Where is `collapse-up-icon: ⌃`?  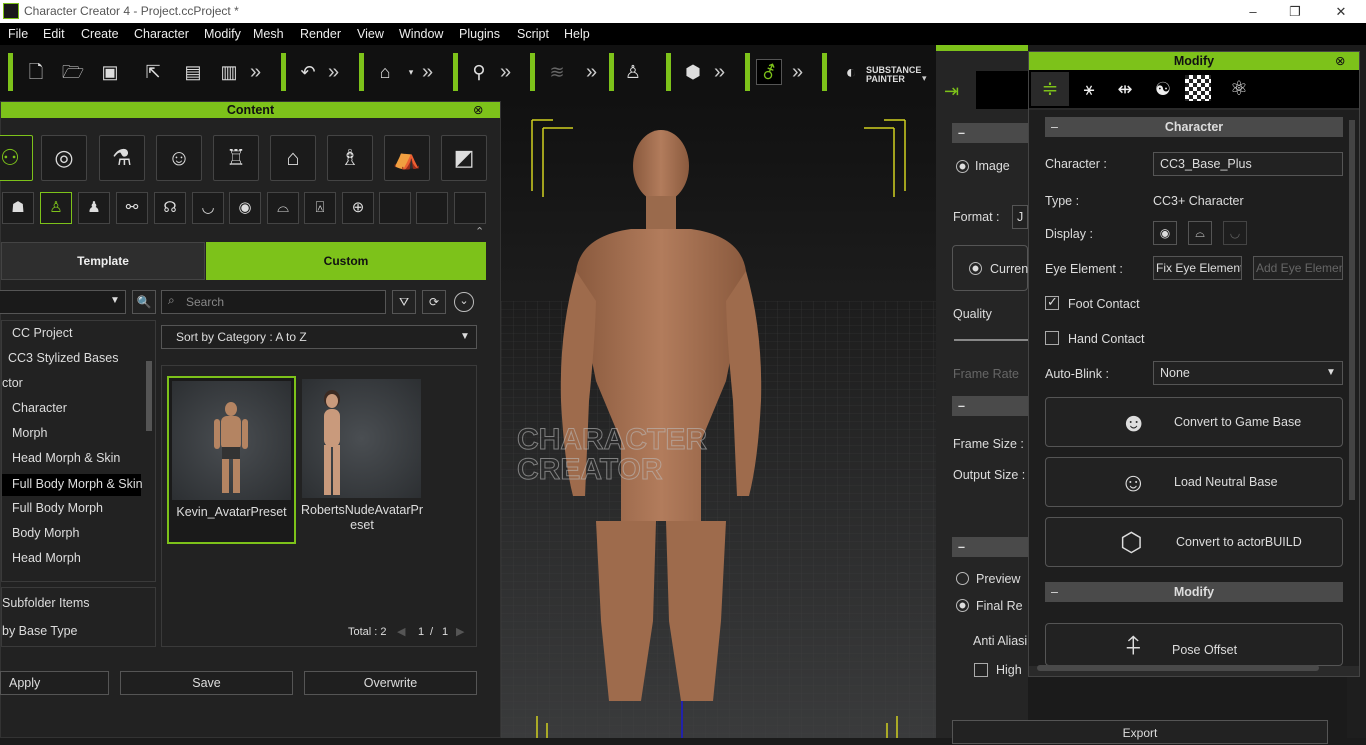 collapse-up-icon: ⌃ is located at coordinates (479, 231).